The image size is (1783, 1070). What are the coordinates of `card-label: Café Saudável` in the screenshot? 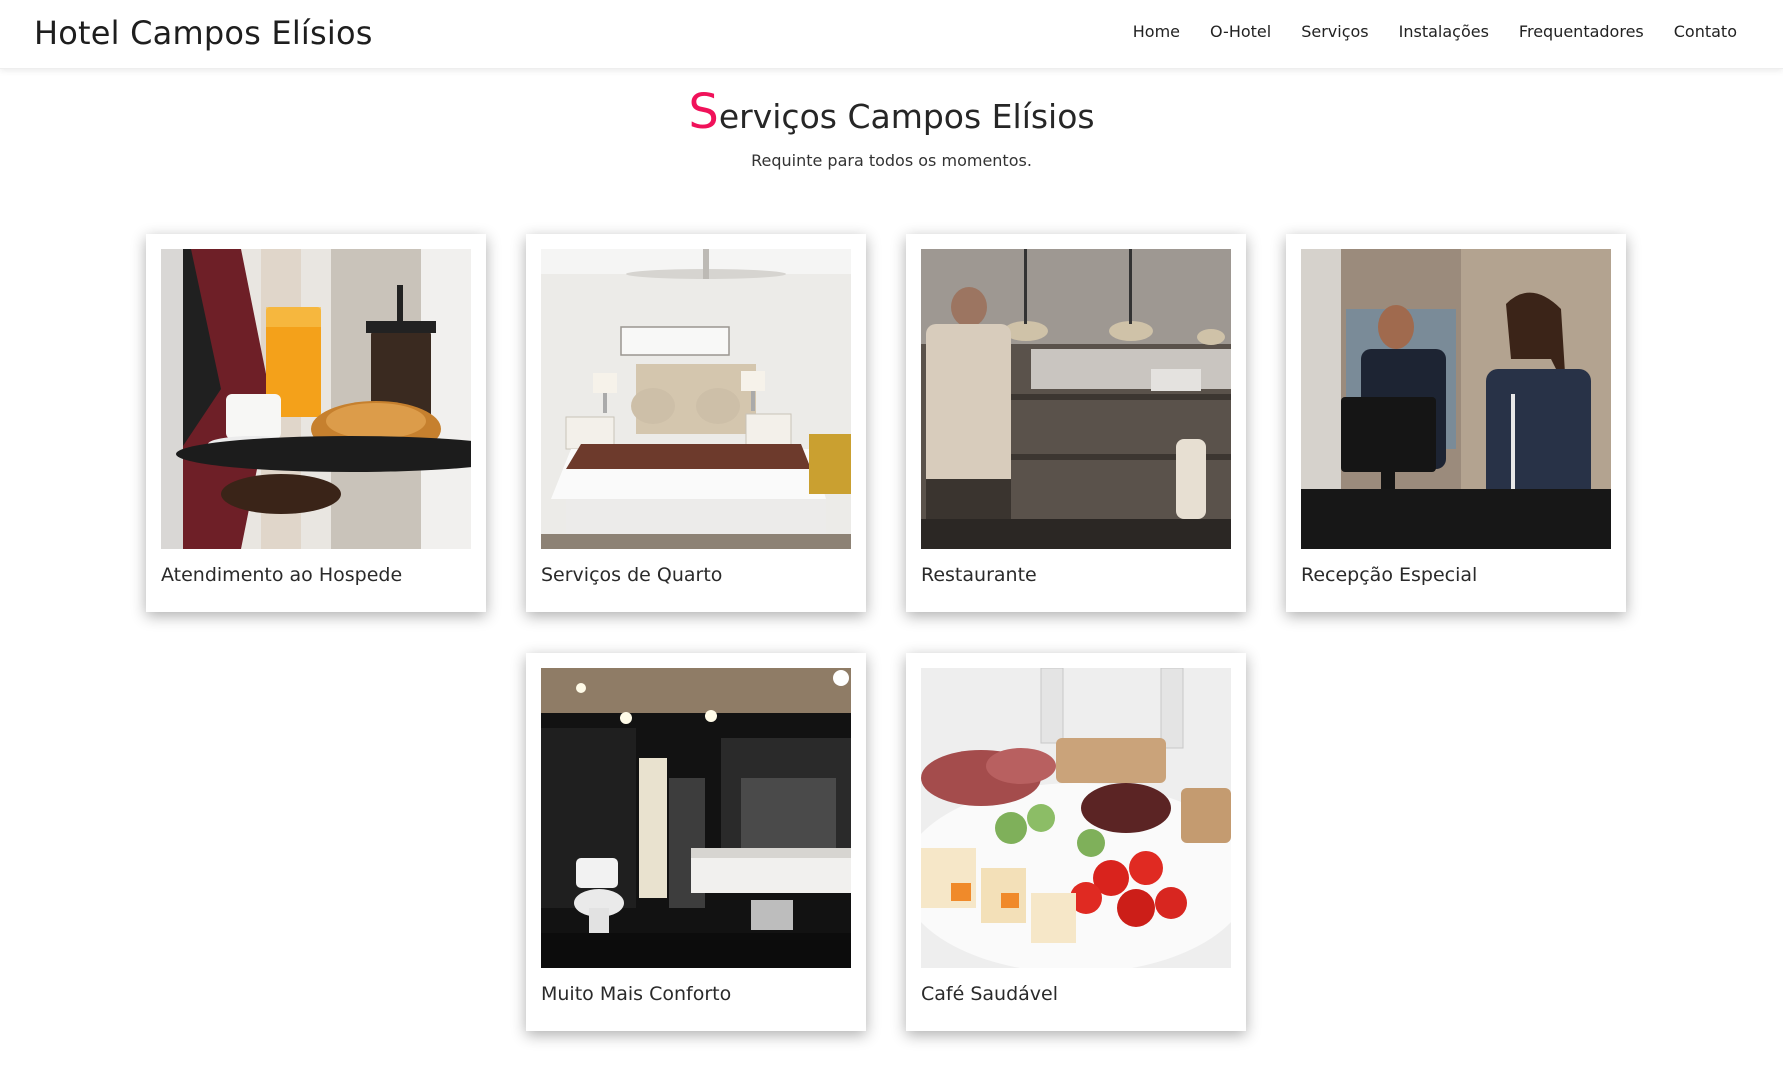 It's located at (989, 994).